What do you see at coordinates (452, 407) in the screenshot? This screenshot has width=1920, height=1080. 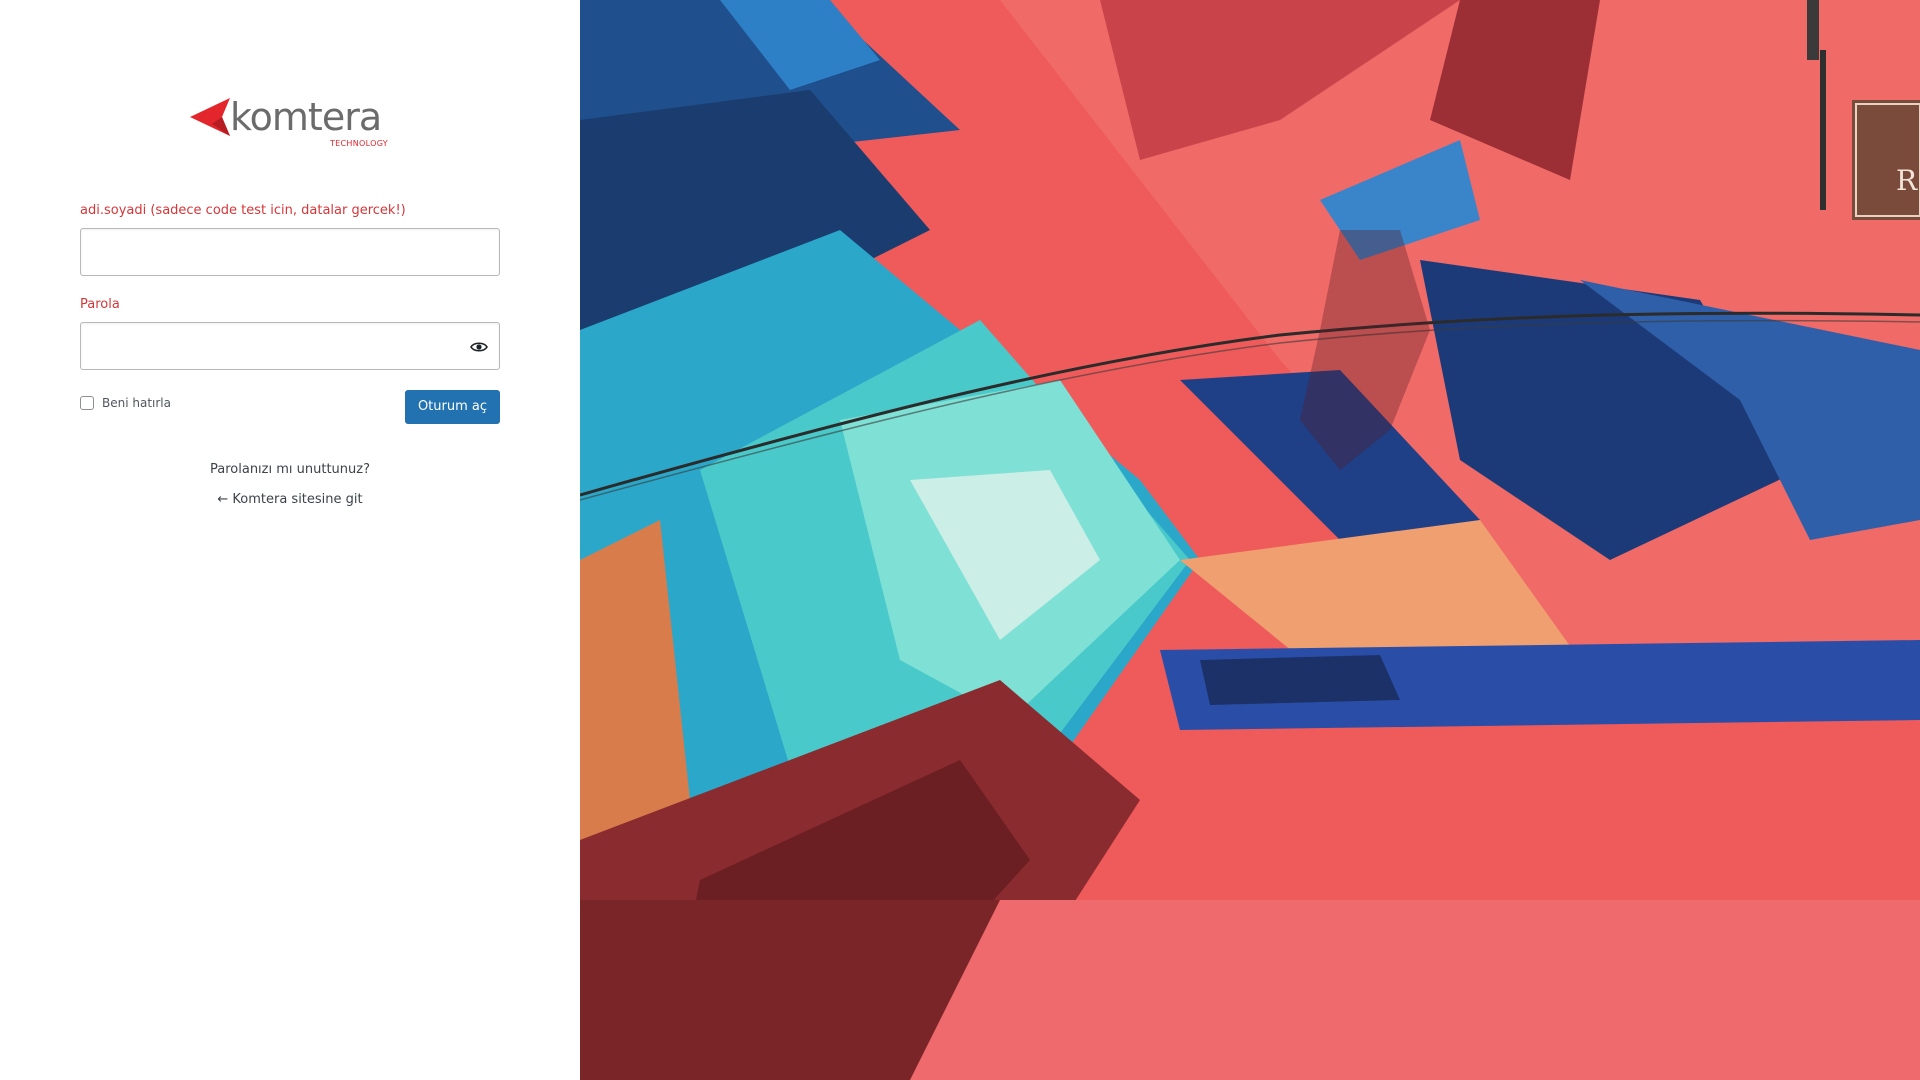 I see `login-button: Oturum aç` at bounding box center [452, 407].